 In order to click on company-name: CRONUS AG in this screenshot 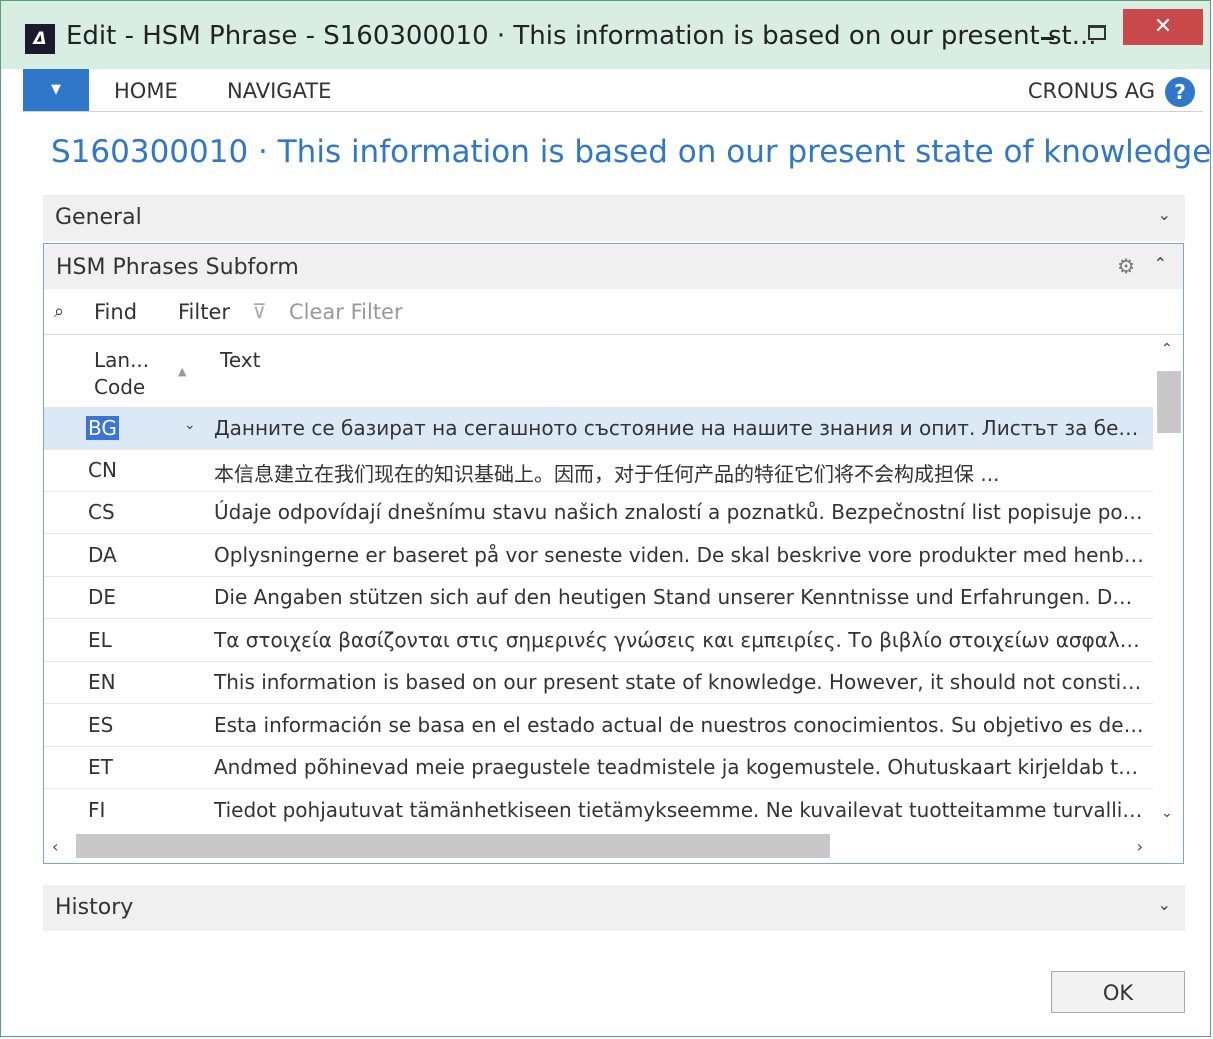, I will do `click(1091, 91)`.